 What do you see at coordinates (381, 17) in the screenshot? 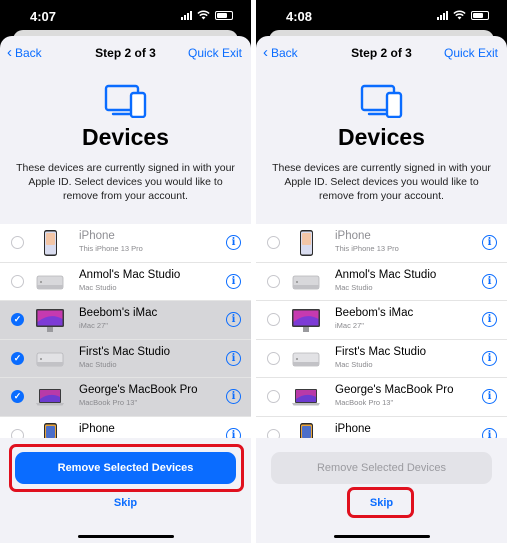
I see `status-bar: 4:08` at bounding box center [381, 17].